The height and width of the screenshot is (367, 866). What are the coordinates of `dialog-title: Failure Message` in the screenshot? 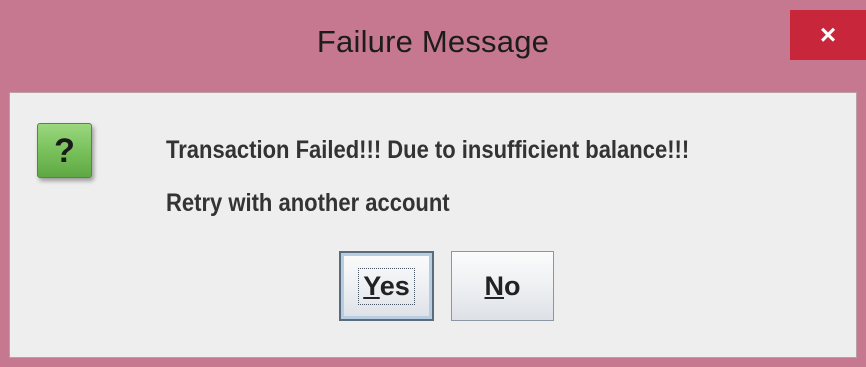 It's located at (433, 41).